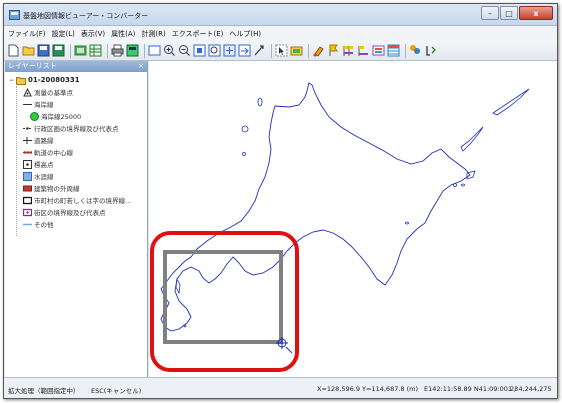 This screenshot has height=403, width=562. I want to click on layer-item-label: 行政区画の境界線及び代表点, so click(76, 129).